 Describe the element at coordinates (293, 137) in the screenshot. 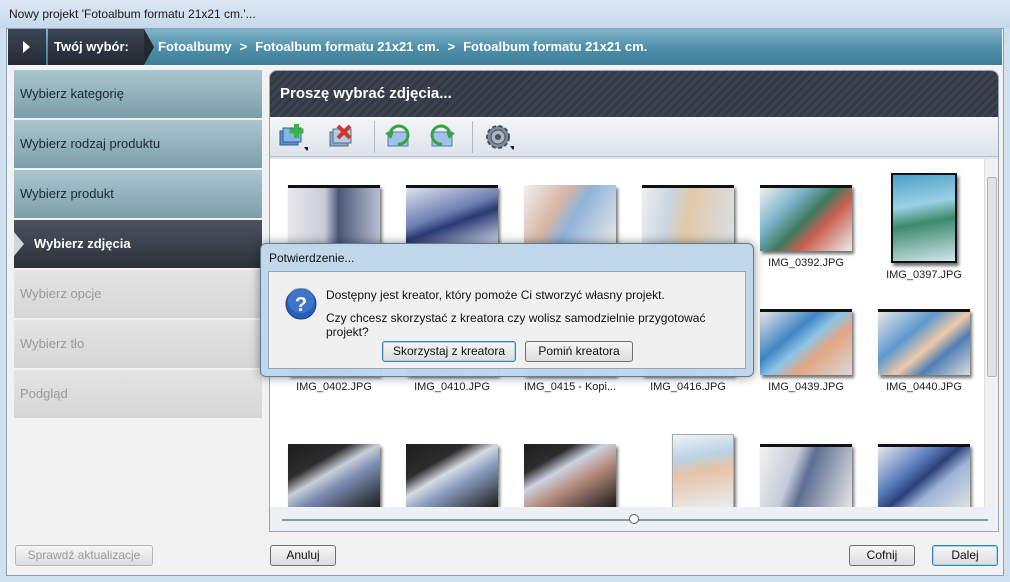

I see `add-photos-icon` at that location.